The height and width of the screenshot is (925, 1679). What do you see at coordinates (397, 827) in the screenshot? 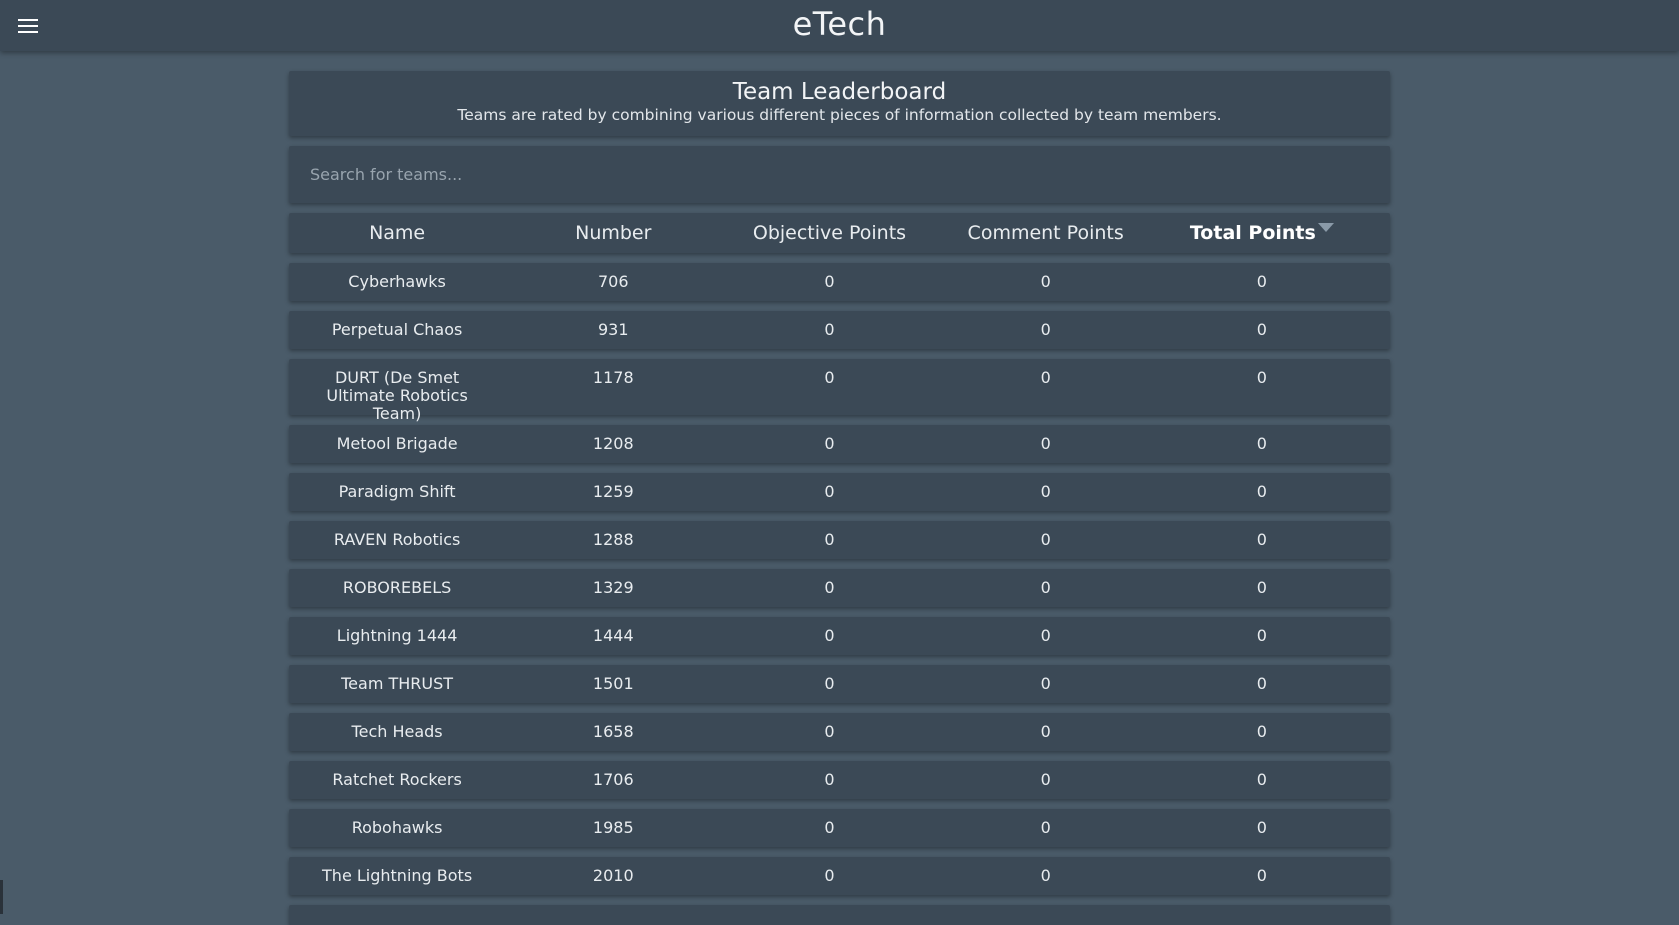
I see `team-name-cell: Robohawks` at bounding box center [397, 827].